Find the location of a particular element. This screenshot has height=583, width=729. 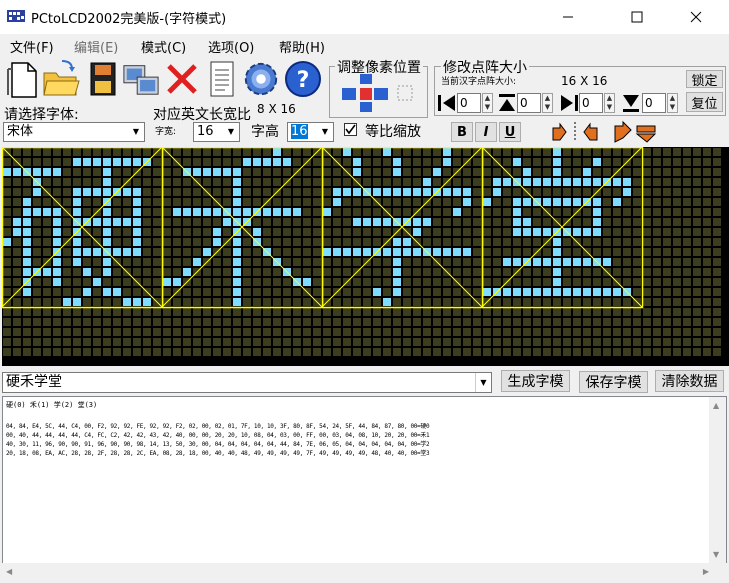

bottom-margin-spin: ▲ ▼ is located at coordinates (672, 103).